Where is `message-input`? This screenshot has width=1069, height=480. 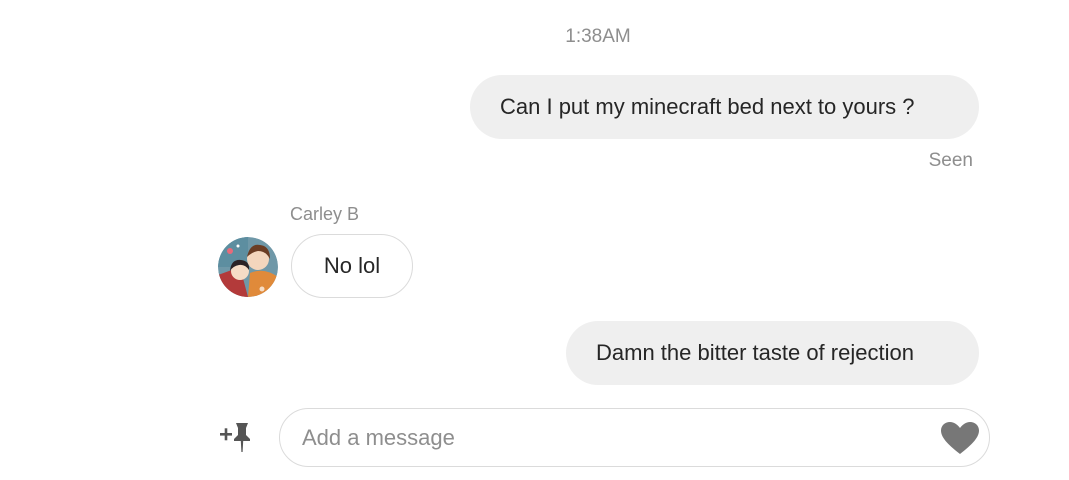 message-input is located at coordinates (612, 437).